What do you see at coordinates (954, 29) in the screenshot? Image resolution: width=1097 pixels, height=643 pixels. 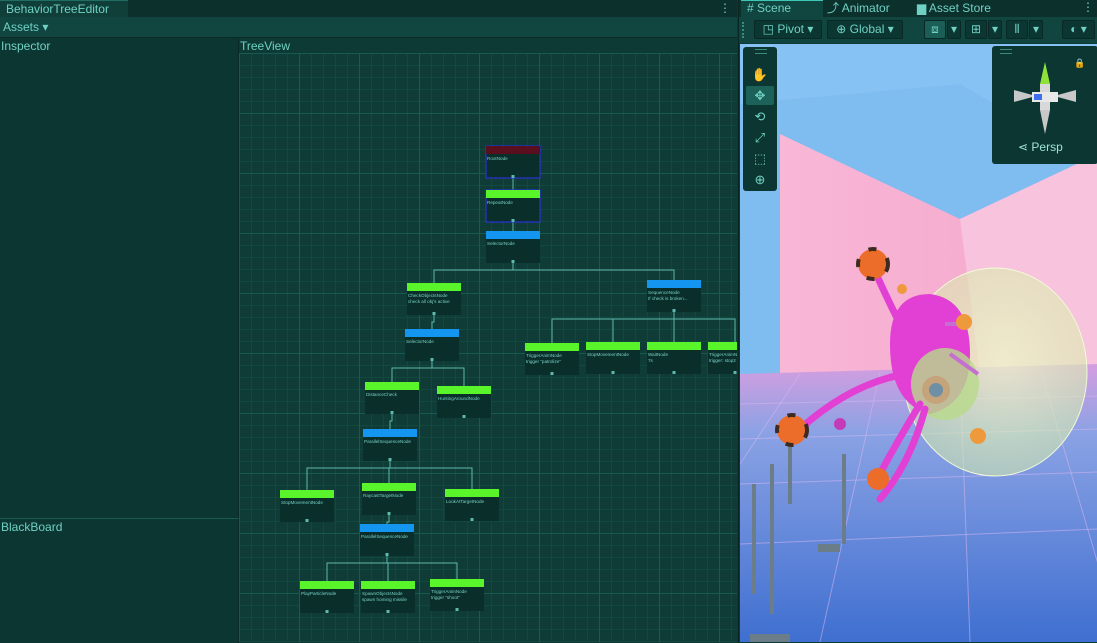 I see `snap-dropdown: ▾` at bounding box center [954, 29].